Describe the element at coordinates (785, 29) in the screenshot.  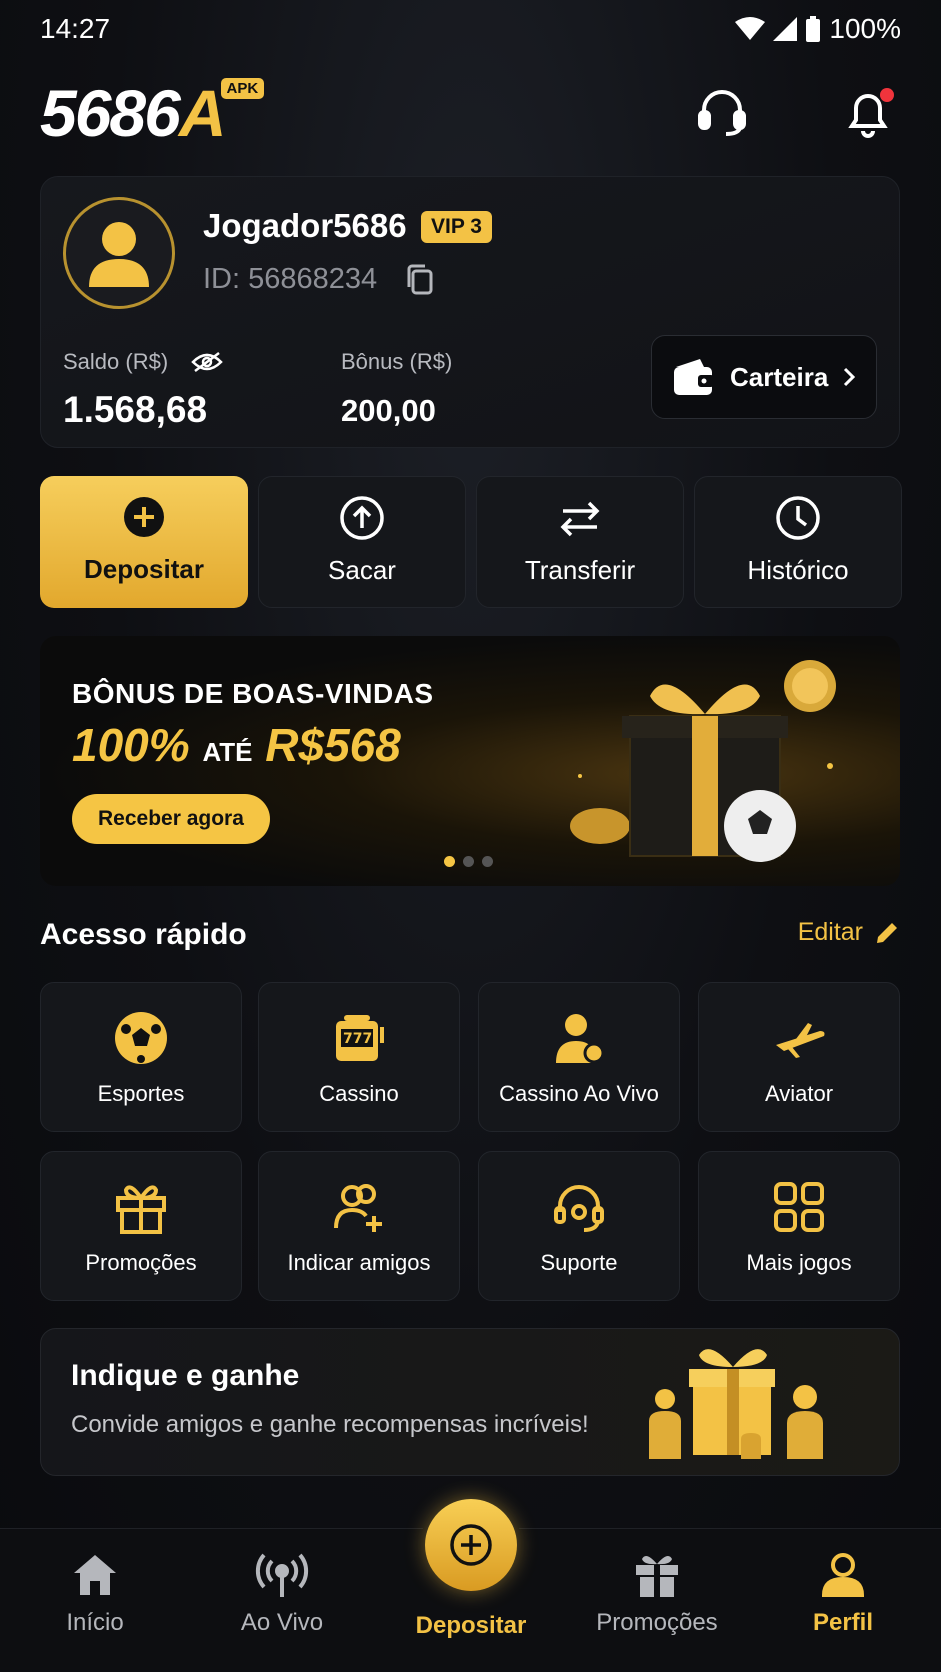
I see `signal-icon` at that location.